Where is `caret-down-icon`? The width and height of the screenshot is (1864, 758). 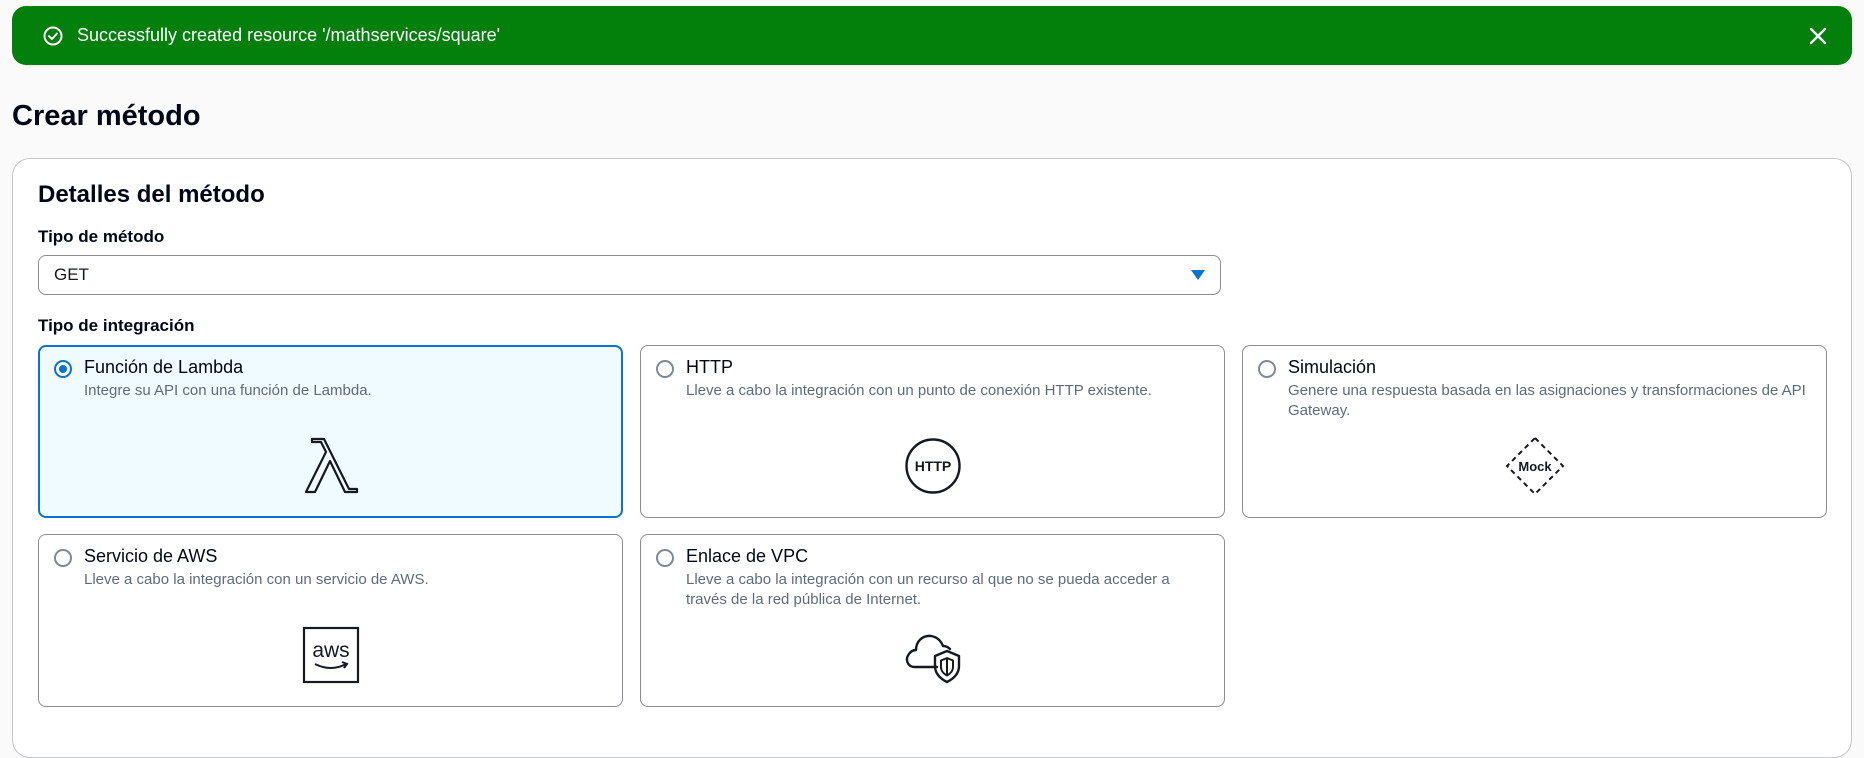 caret-down-icon is located at coordinates (1198, 275).